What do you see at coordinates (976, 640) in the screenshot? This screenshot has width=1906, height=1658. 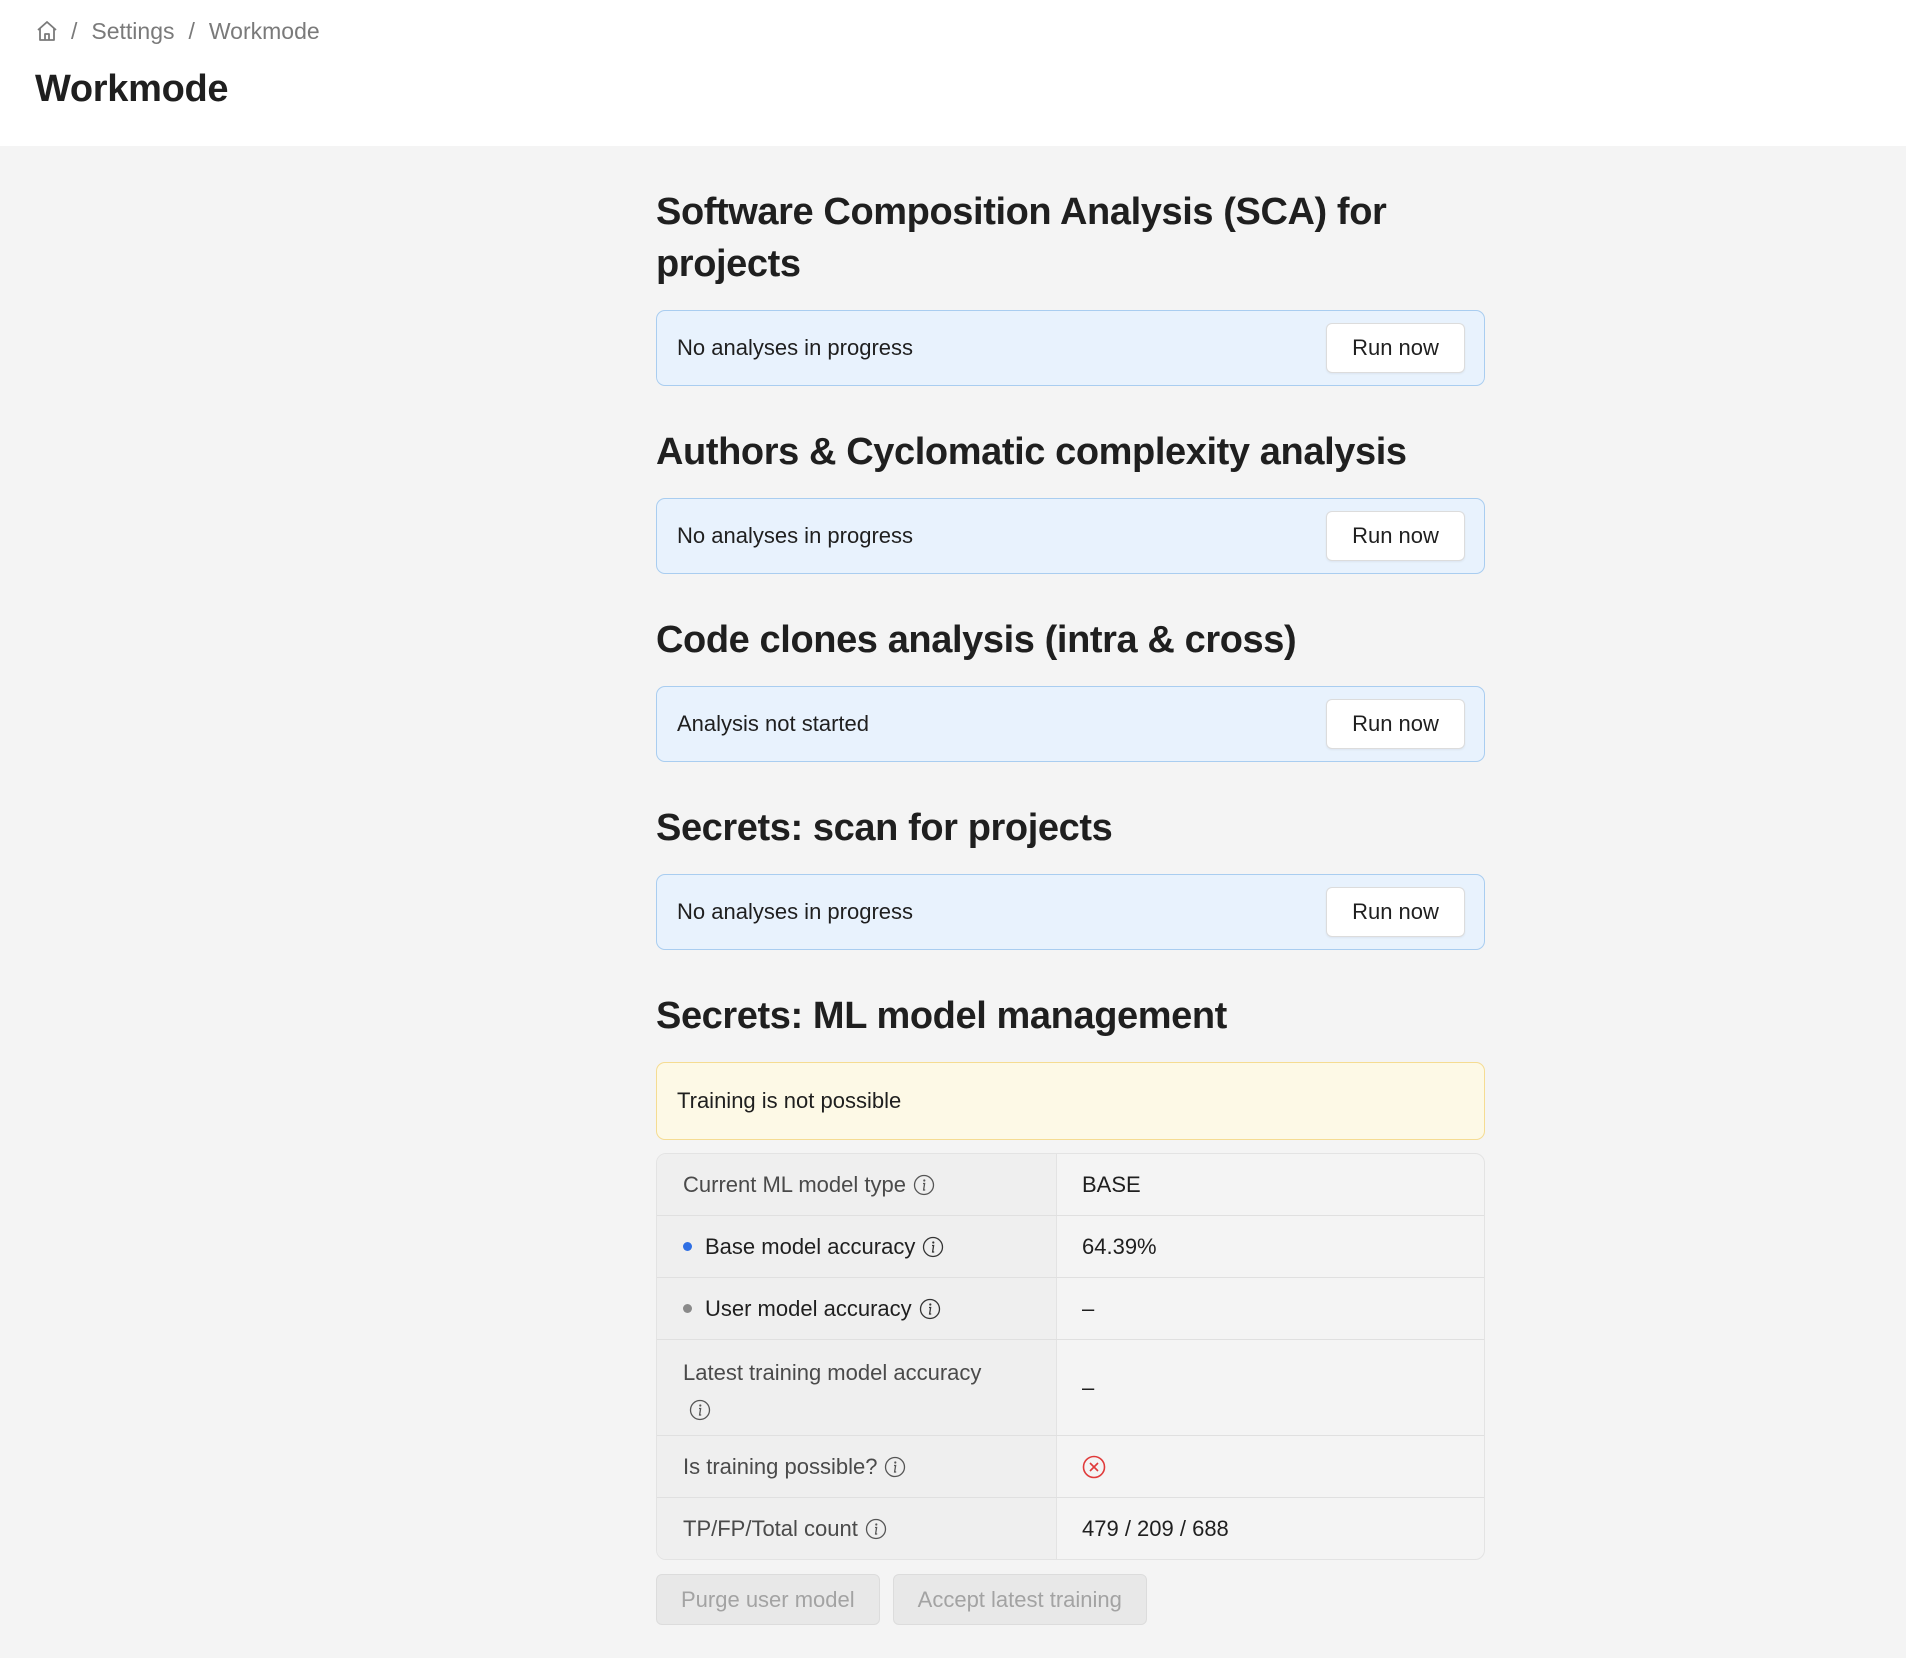 I see `section-title: Code clones analysis (intra & cross)` at bounding box center [976, 640].